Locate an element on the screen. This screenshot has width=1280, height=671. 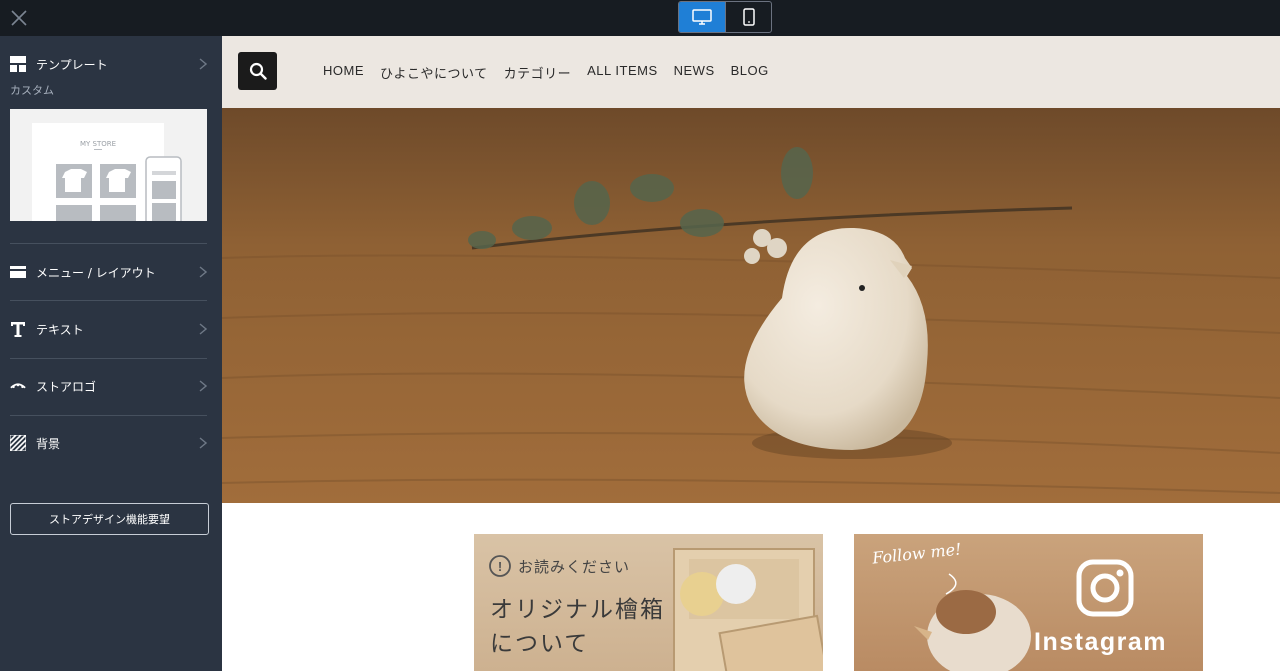
device-toggle is located at coordinates (725, 17).